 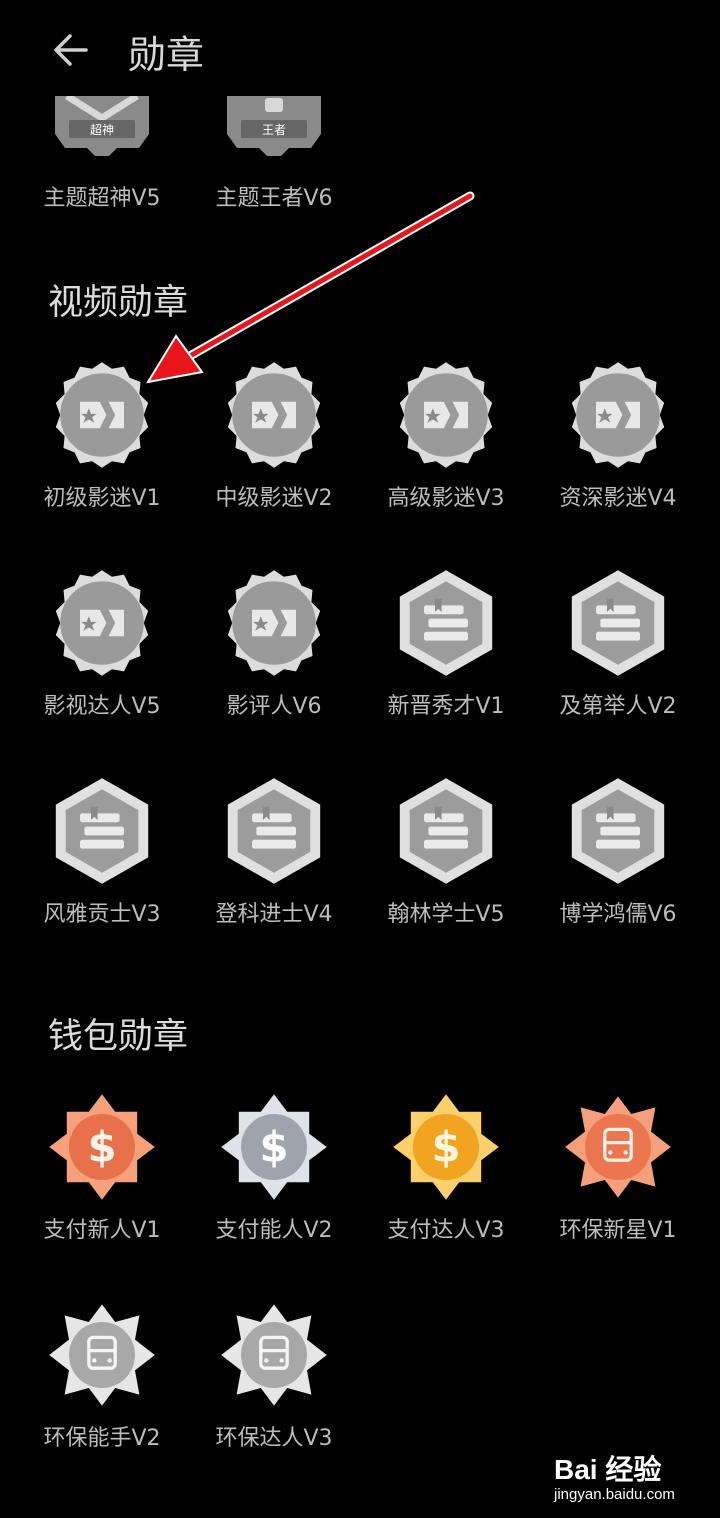 I want to click on badge-item: $ 支付能人V2, so click(x=274, y=1168).